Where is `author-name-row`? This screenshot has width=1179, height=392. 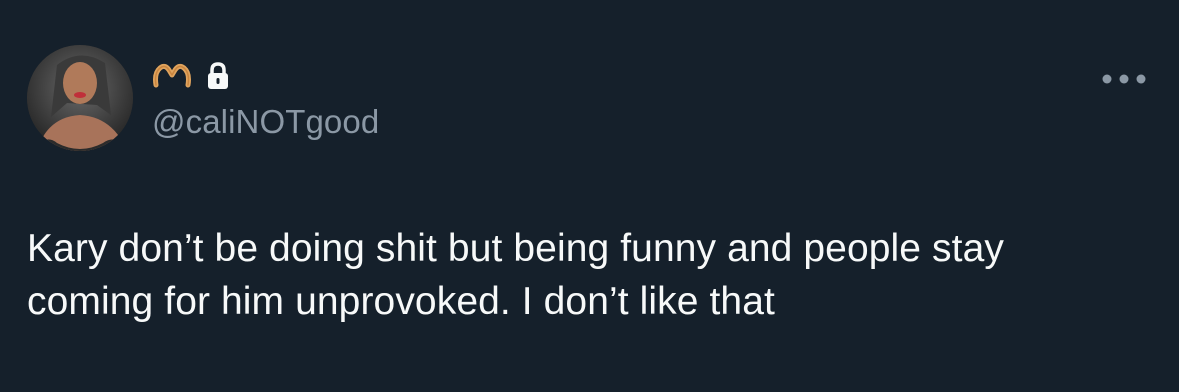 author-name-row is located at coordinates (191, 76).